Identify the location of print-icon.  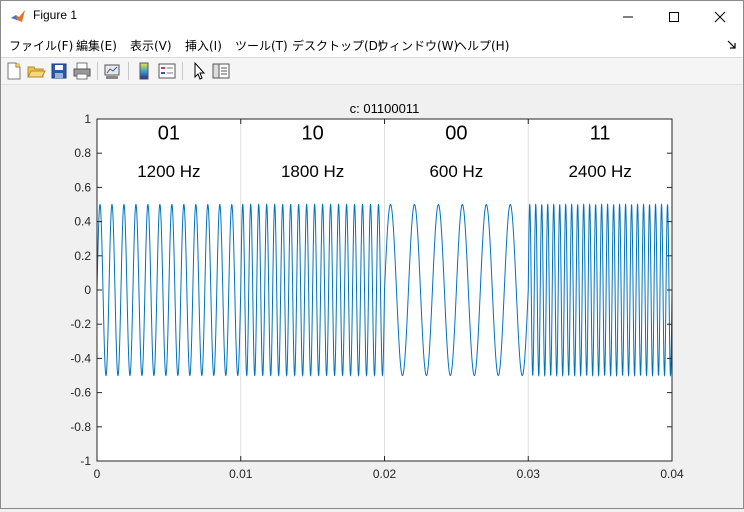
(82, 71).